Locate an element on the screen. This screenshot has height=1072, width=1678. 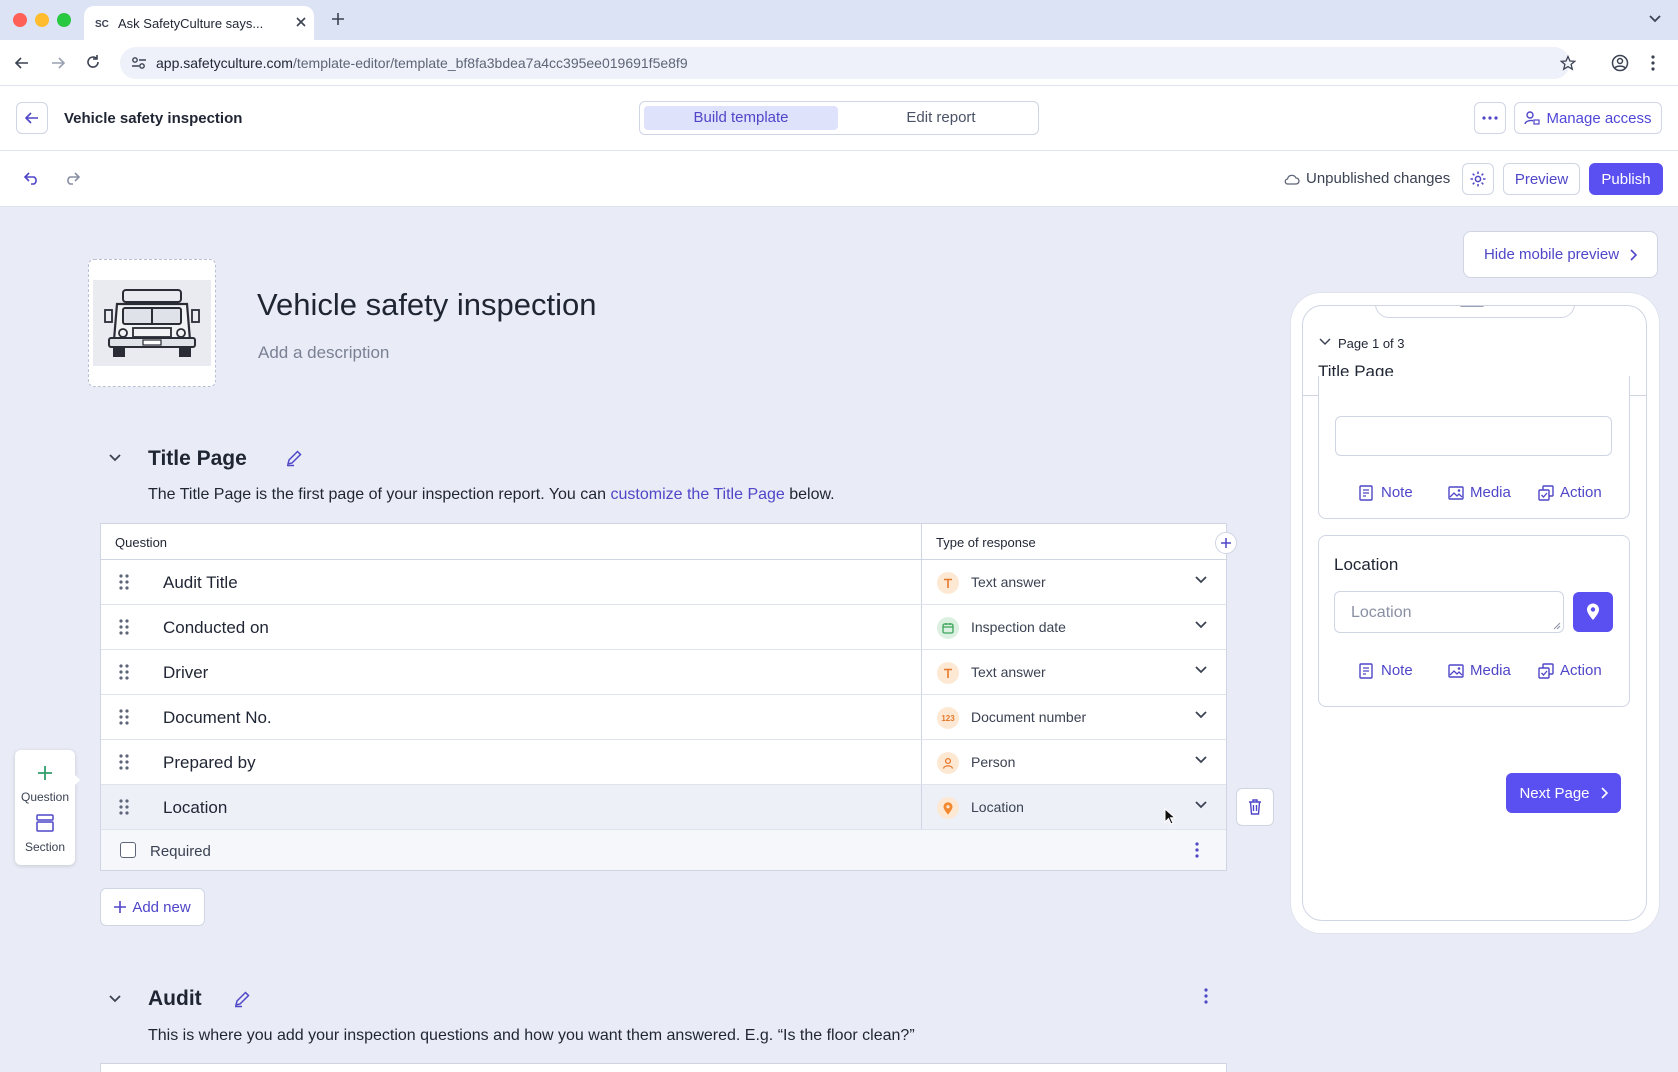
location-pin-icon is located at coordinates (1593, 611).